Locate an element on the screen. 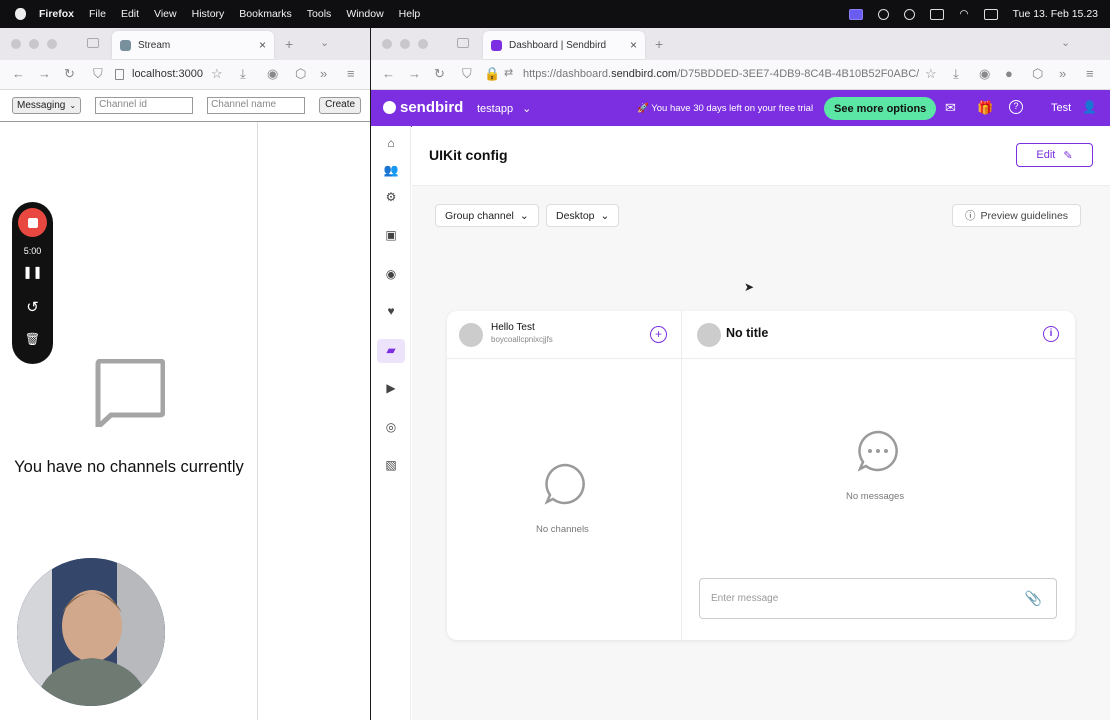 Image resolution: width=1110 pixels, height=720 pixels. app-menu: Firefox is located at coordinates (56, 14).